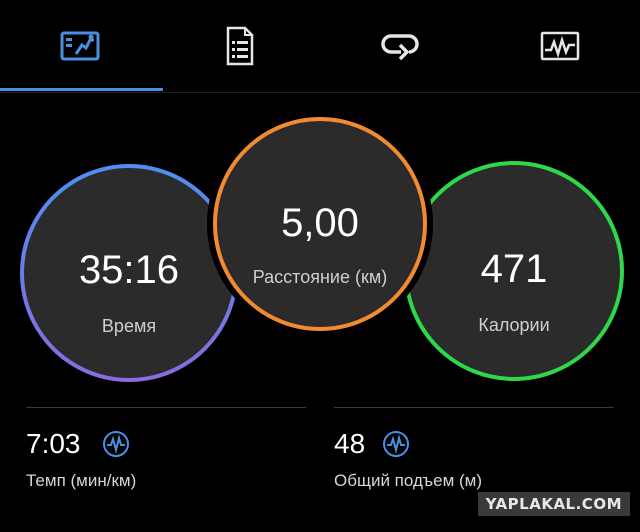  I want to click on distance-ring: 5,00 Расстояние (км), so click(320, 224).